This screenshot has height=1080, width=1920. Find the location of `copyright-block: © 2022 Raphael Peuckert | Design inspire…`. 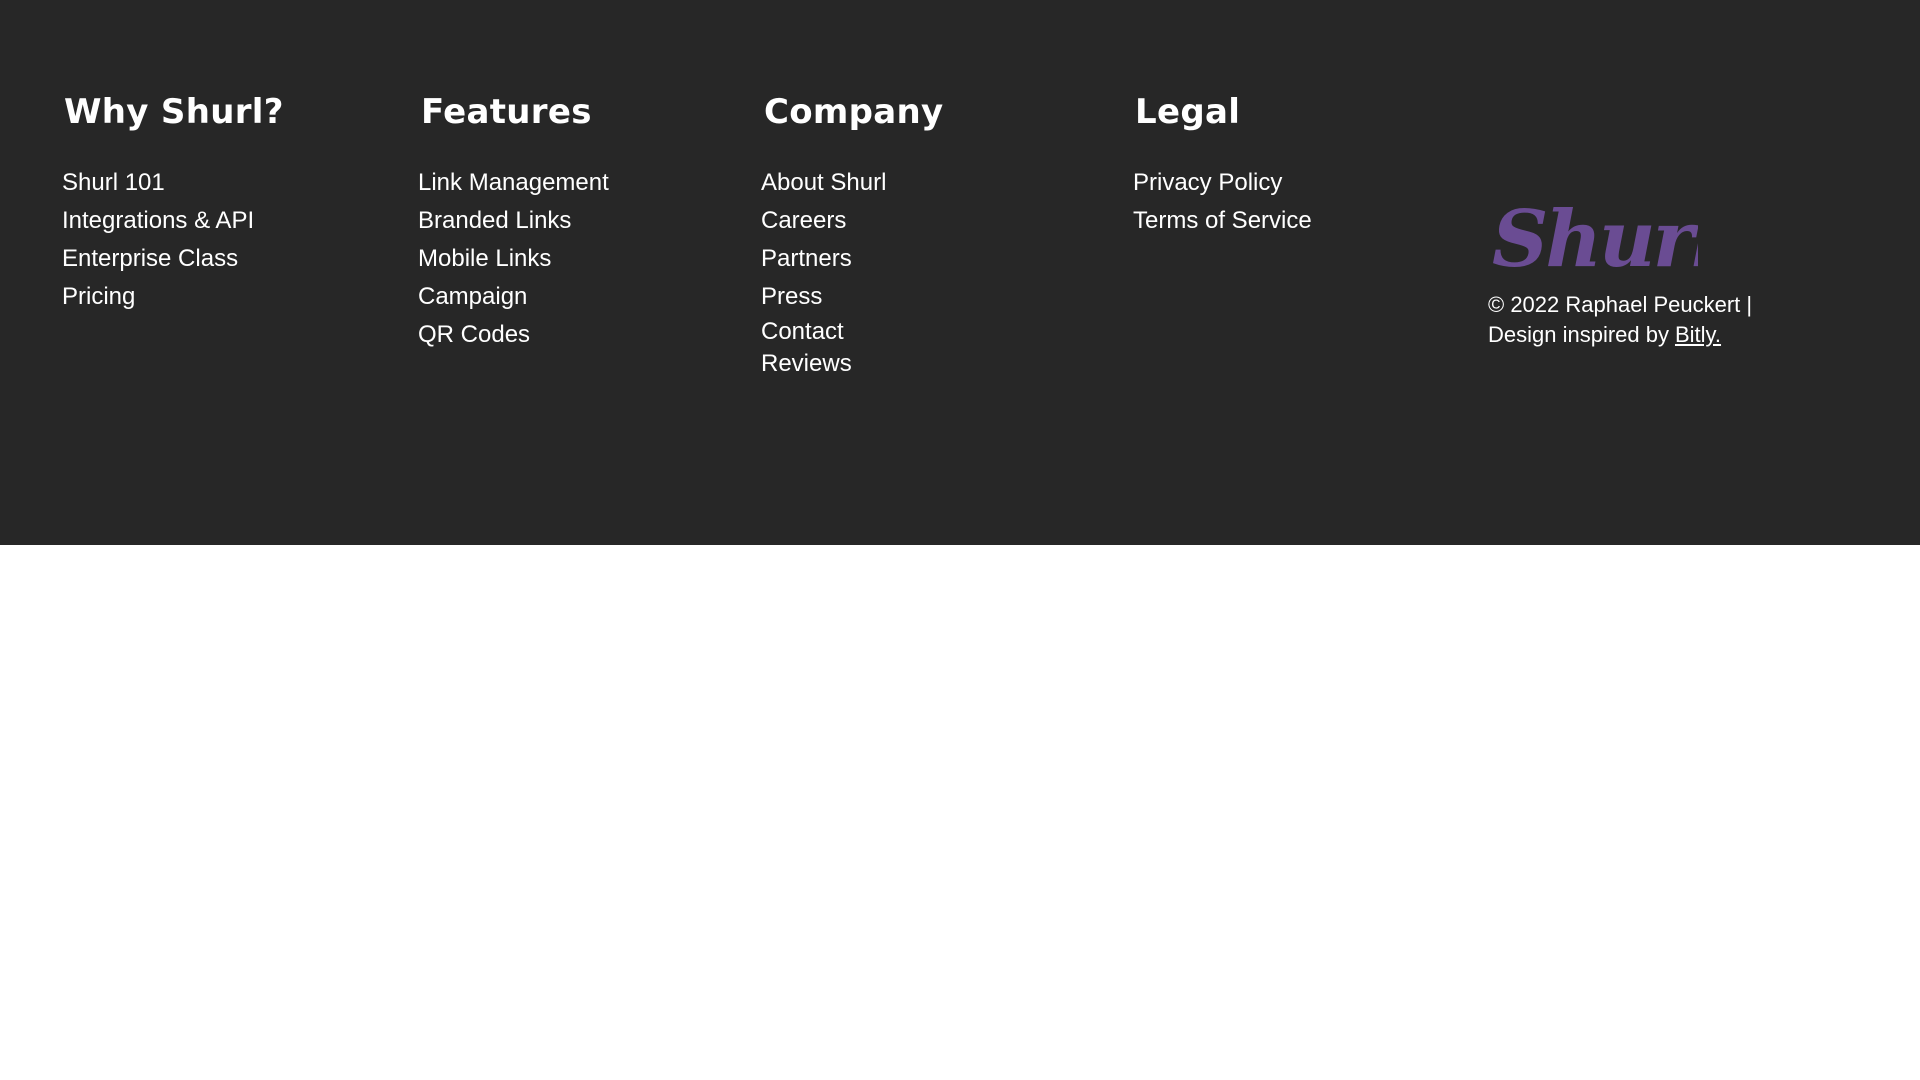

copyright-block: © 2022 Raphael Peuckert | Design inspire… is located at coordinates (1668, 320).